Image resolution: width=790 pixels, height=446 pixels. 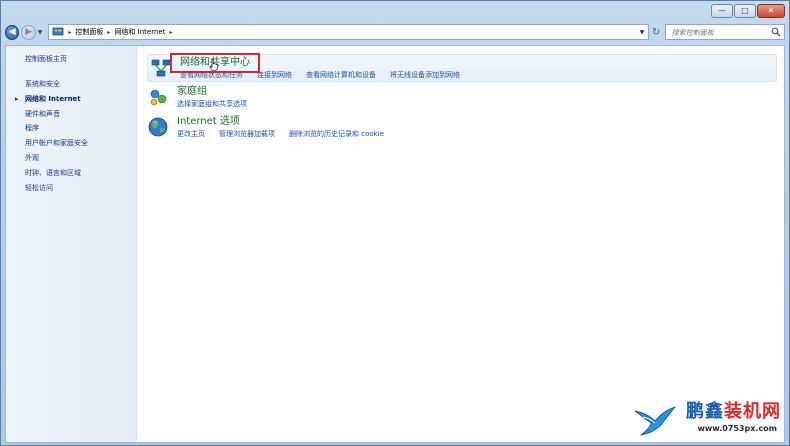 I want to click on hand-cursor-icon, so click(x=213, y=66).